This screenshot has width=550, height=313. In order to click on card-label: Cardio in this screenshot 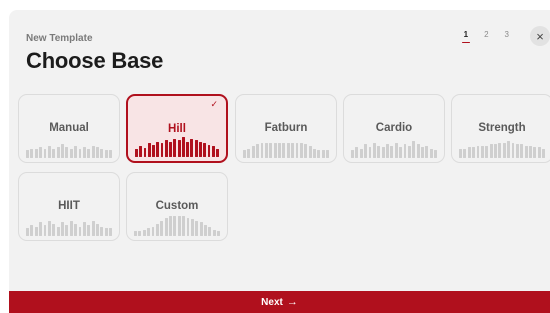, I will do `click(394, 128)`.